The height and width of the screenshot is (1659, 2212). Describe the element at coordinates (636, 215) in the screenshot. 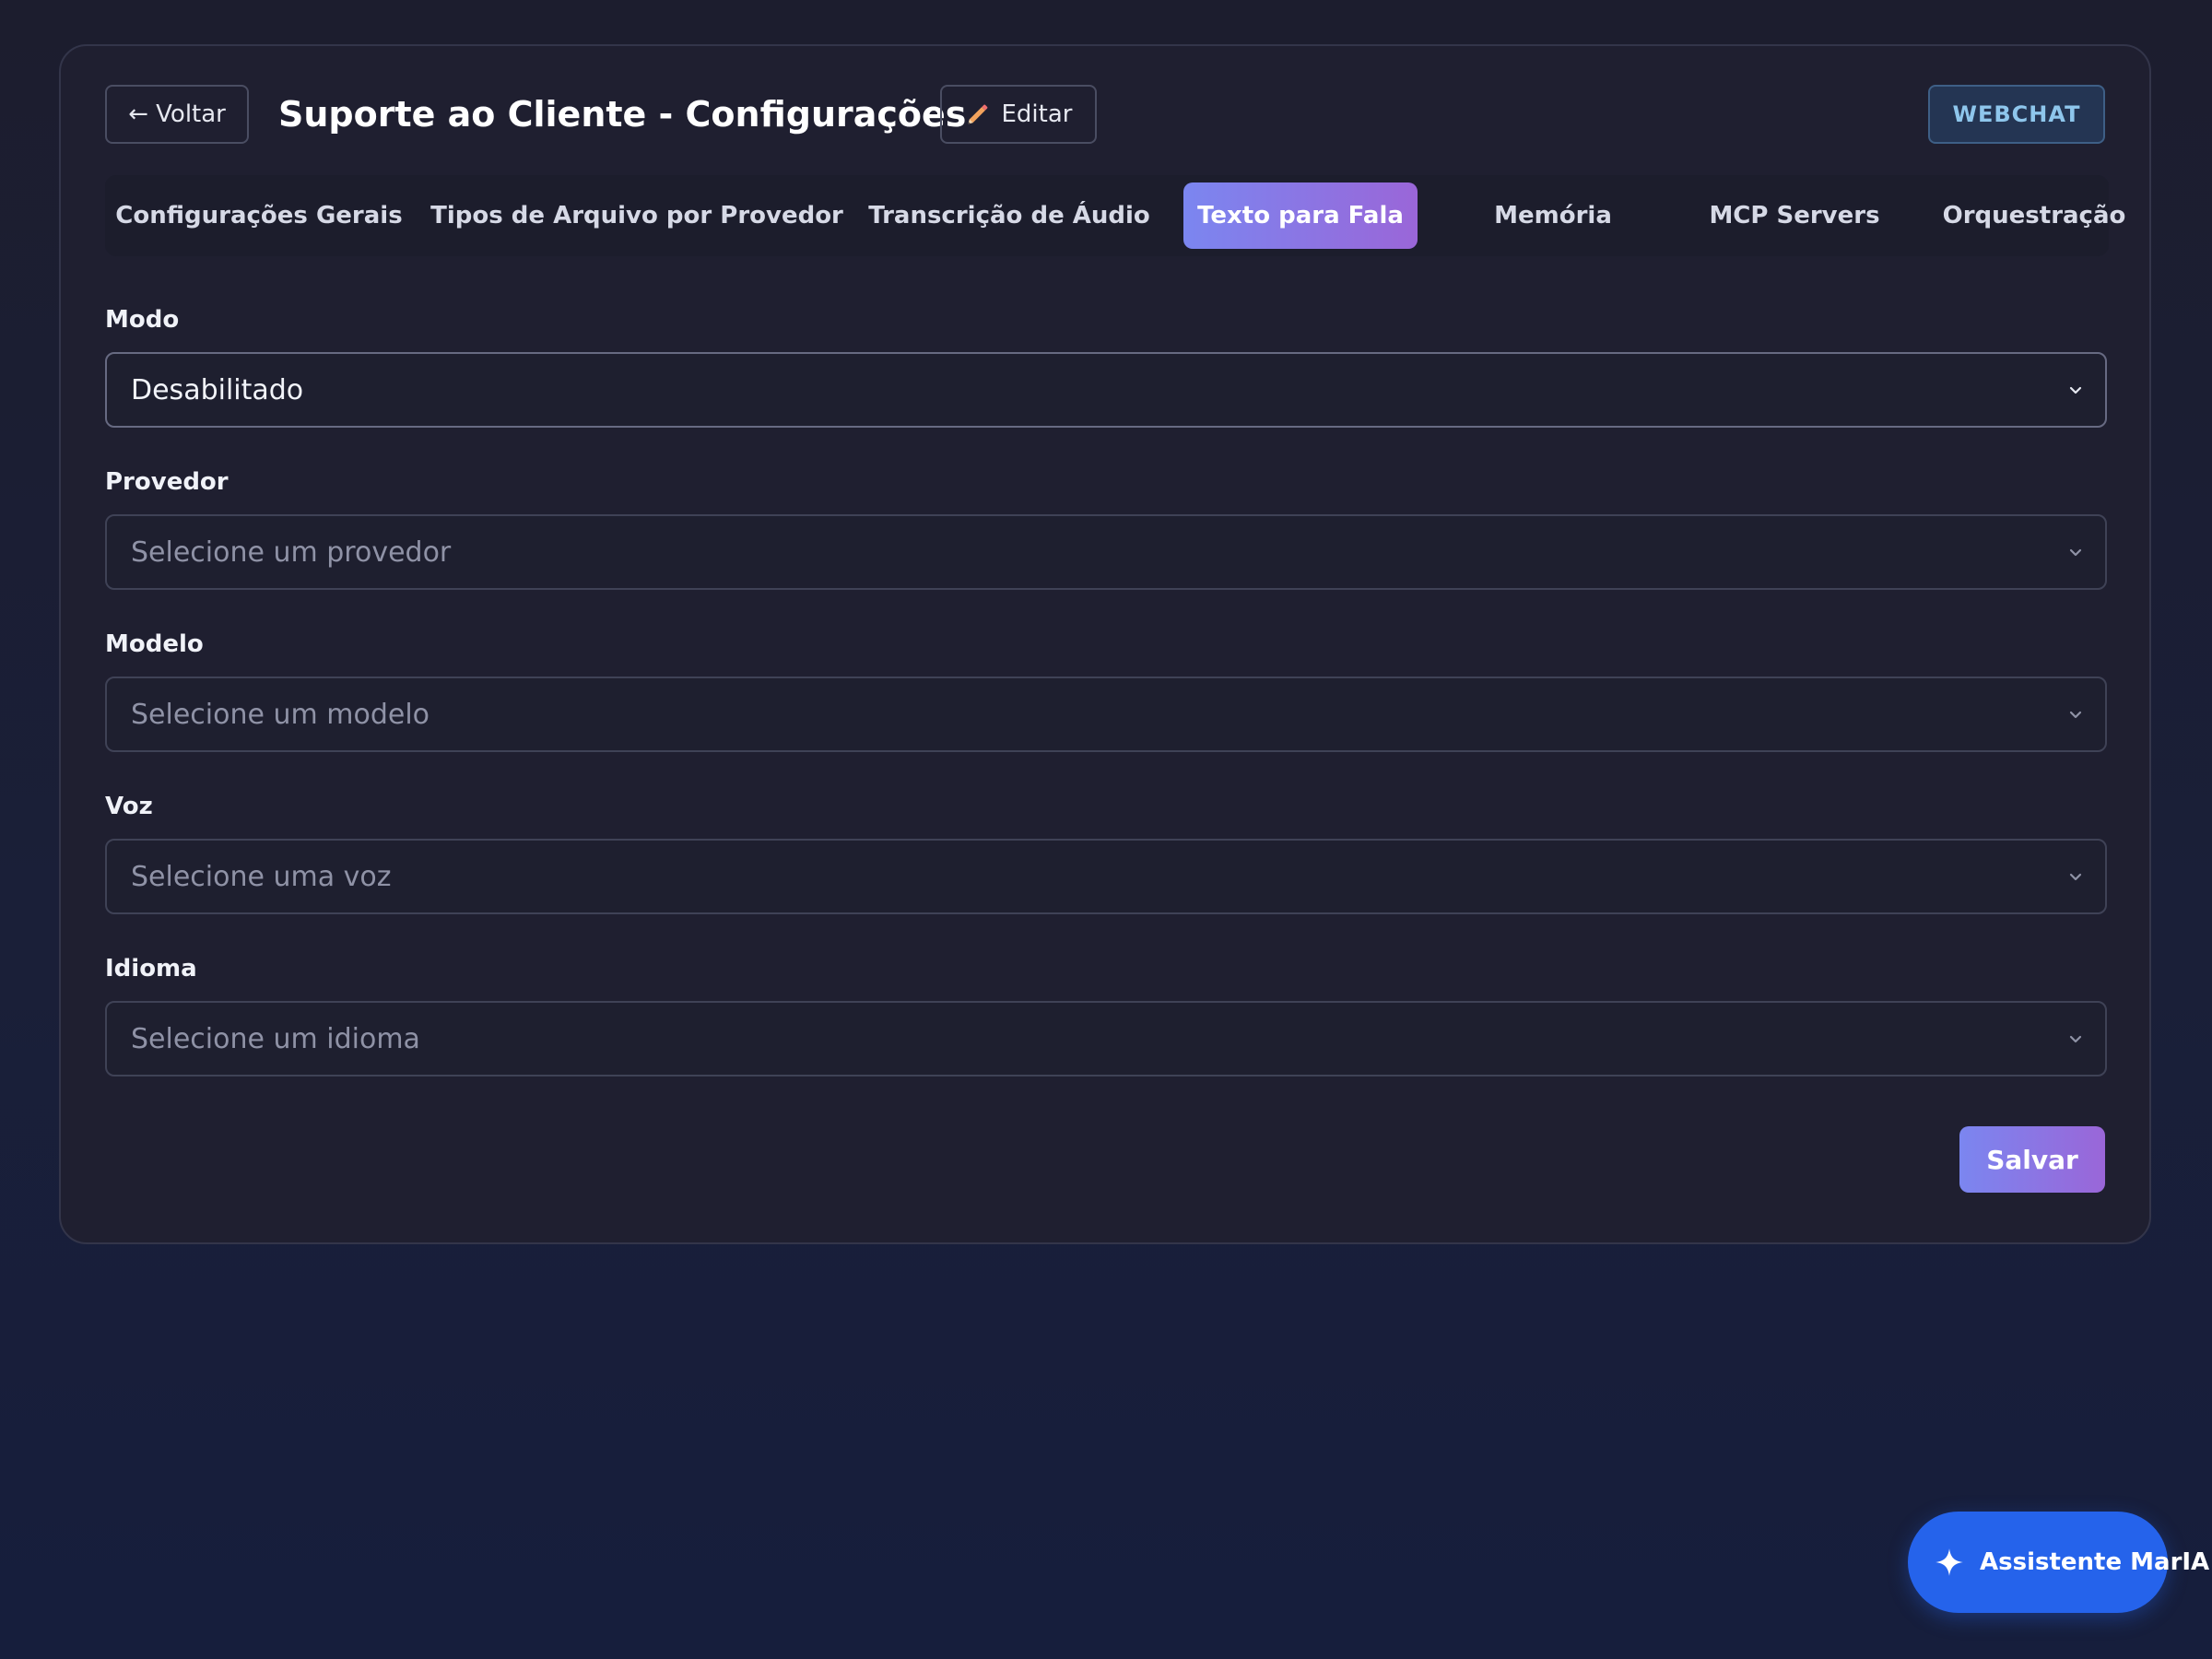

I see `tab-file-types: Tipos de Arquivo por Provedor` at that location.